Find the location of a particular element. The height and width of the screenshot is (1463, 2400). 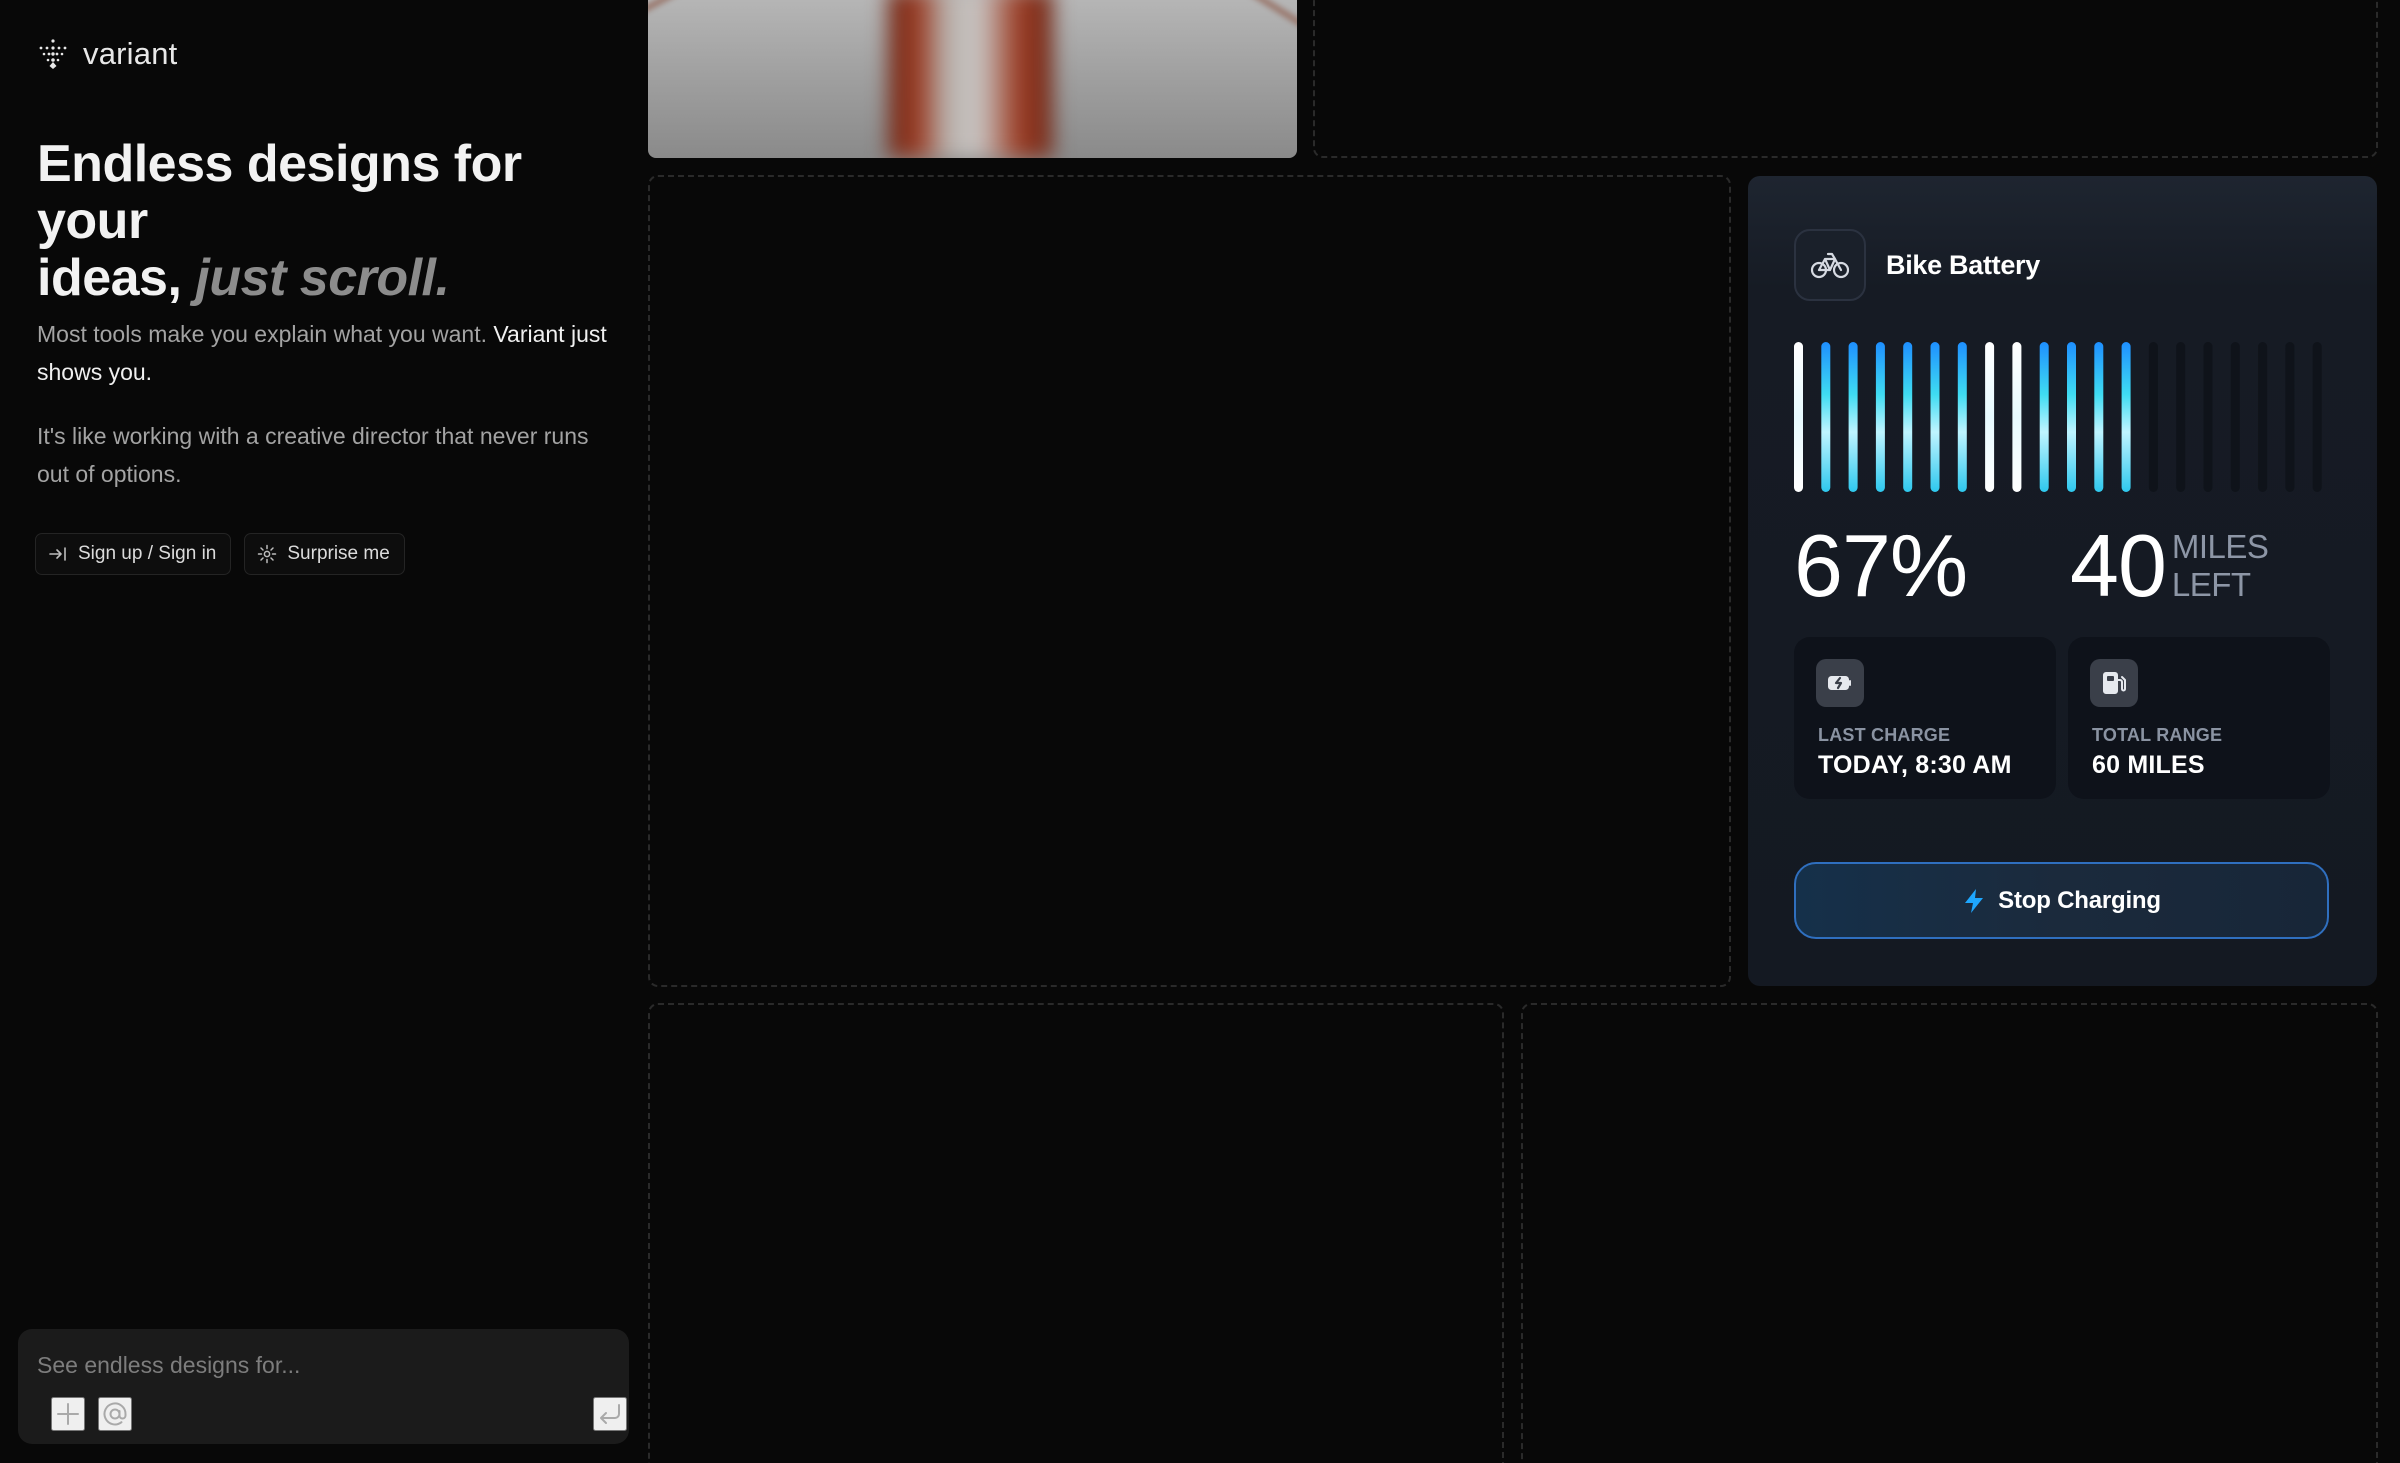

last-charge-label: LAST CHARGE is located at coordinates (1884, 735).